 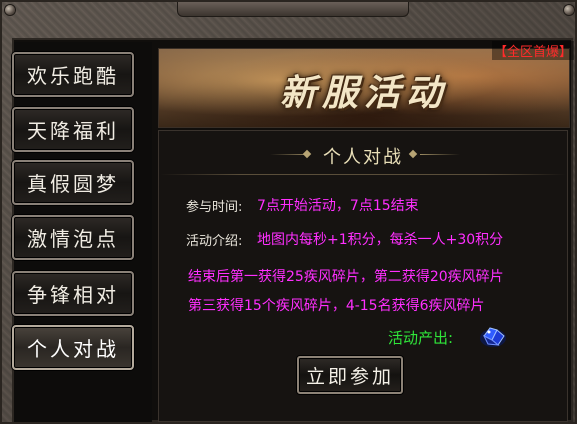 I want to click on time-text: 7点开始活动，7点15结束, so click(x=338, y=206).